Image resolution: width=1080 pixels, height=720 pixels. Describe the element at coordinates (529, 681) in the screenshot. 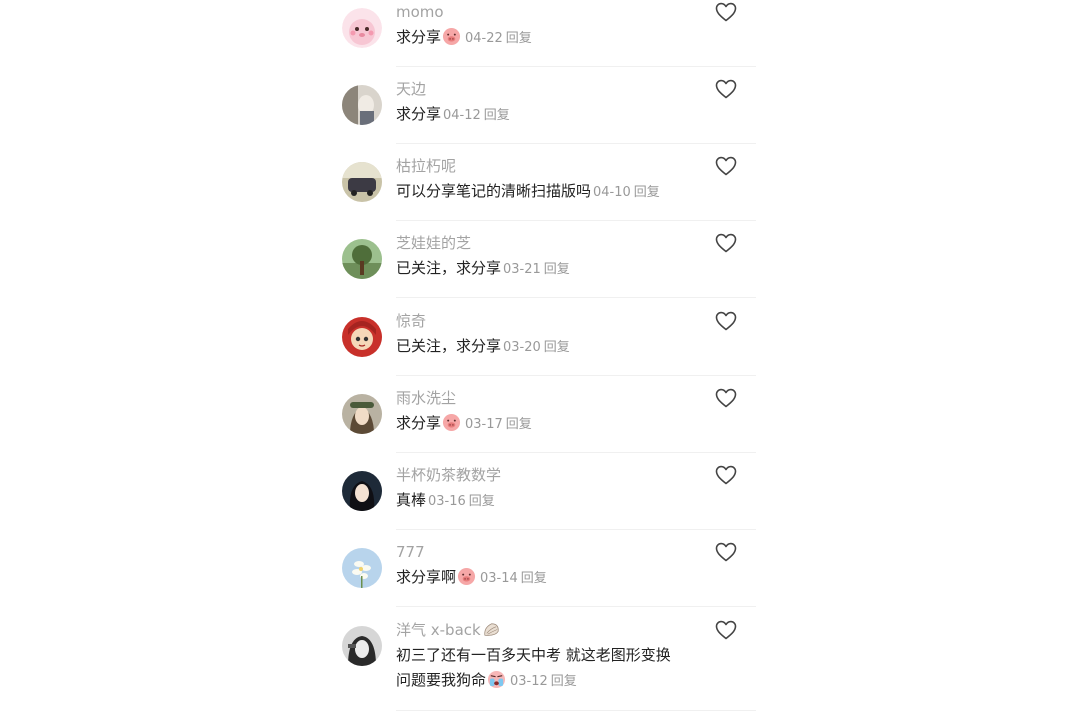

I see `comment-date: 03-12` at that location.